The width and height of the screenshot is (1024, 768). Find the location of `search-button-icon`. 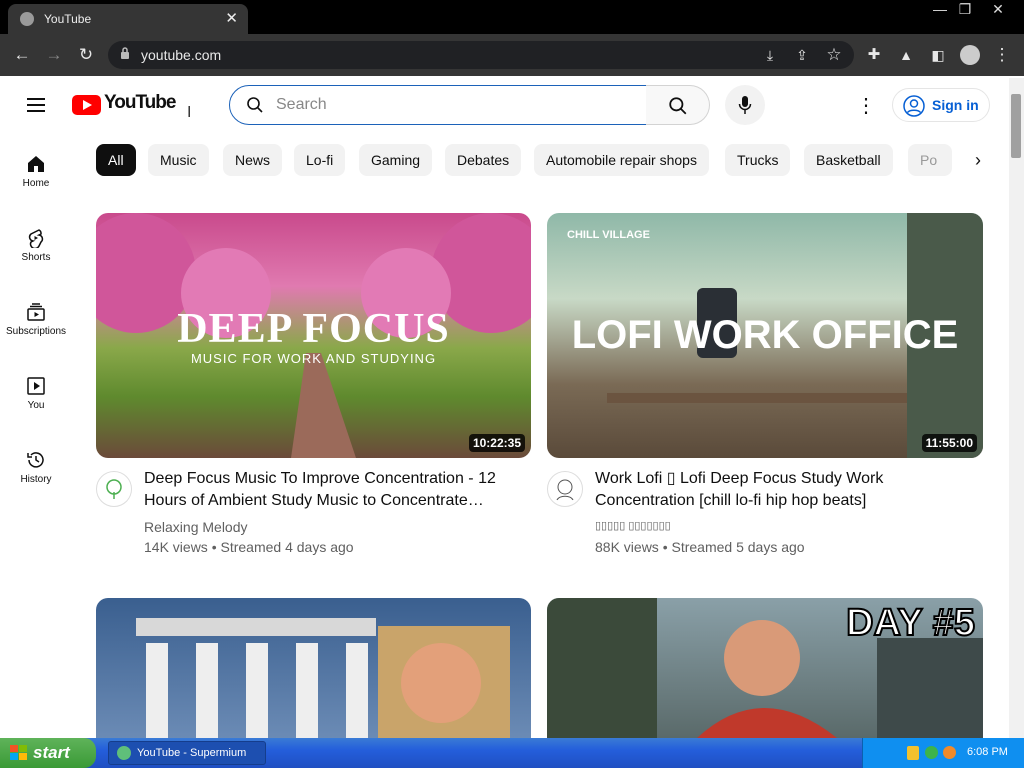

search-button-icon is located at coordinates (678, 106).